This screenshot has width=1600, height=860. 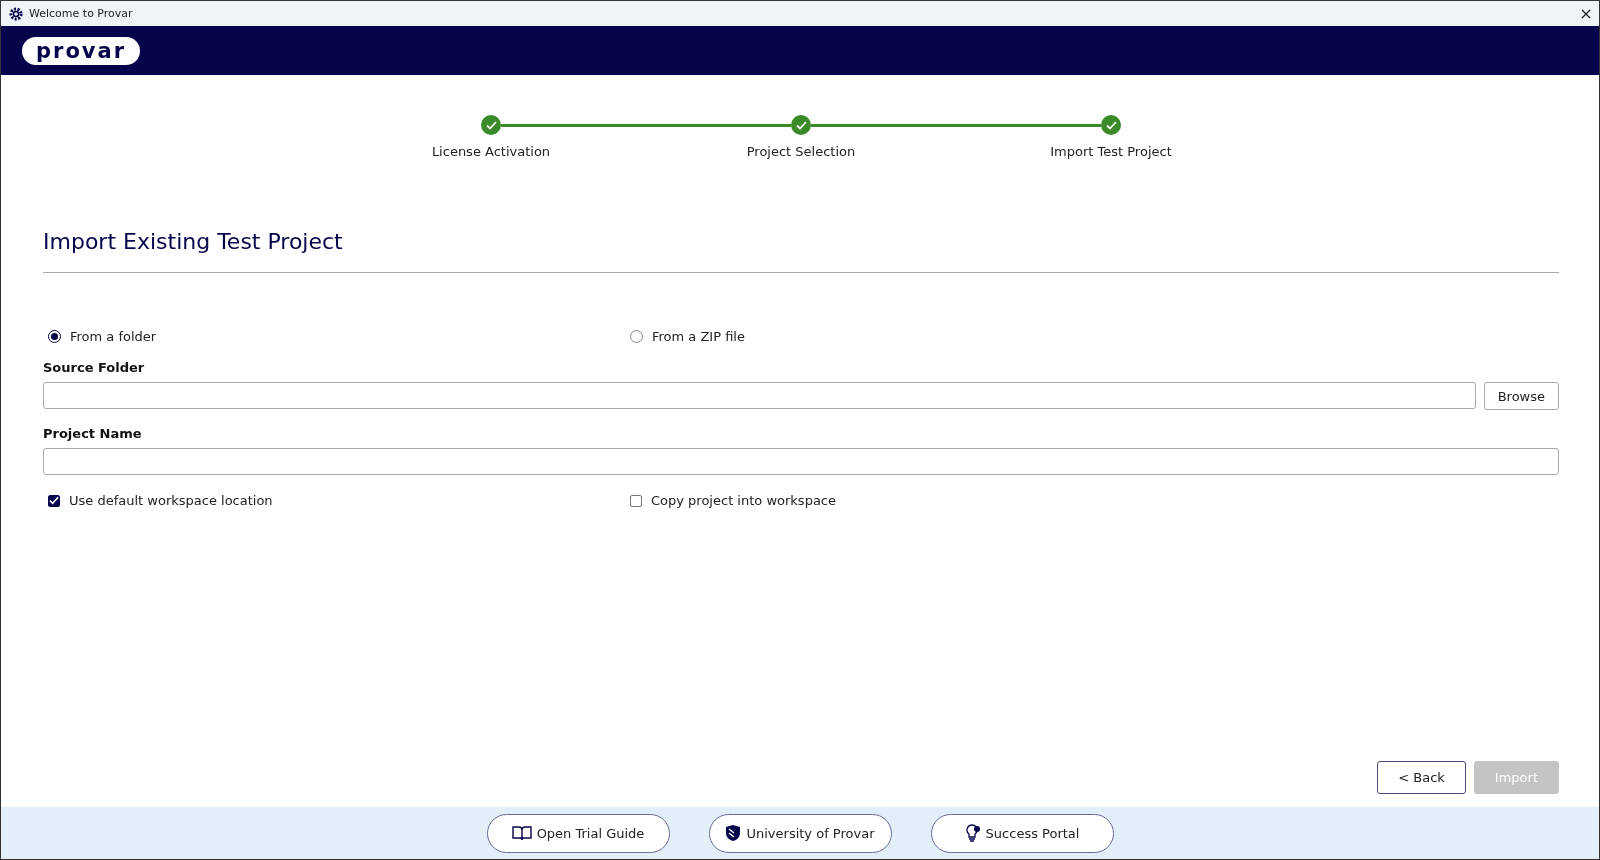 What do you see at coordinates (578, 833) in the screenshot?
I see `link-button: Open Trial Guide` at bounding box center [578, 833].